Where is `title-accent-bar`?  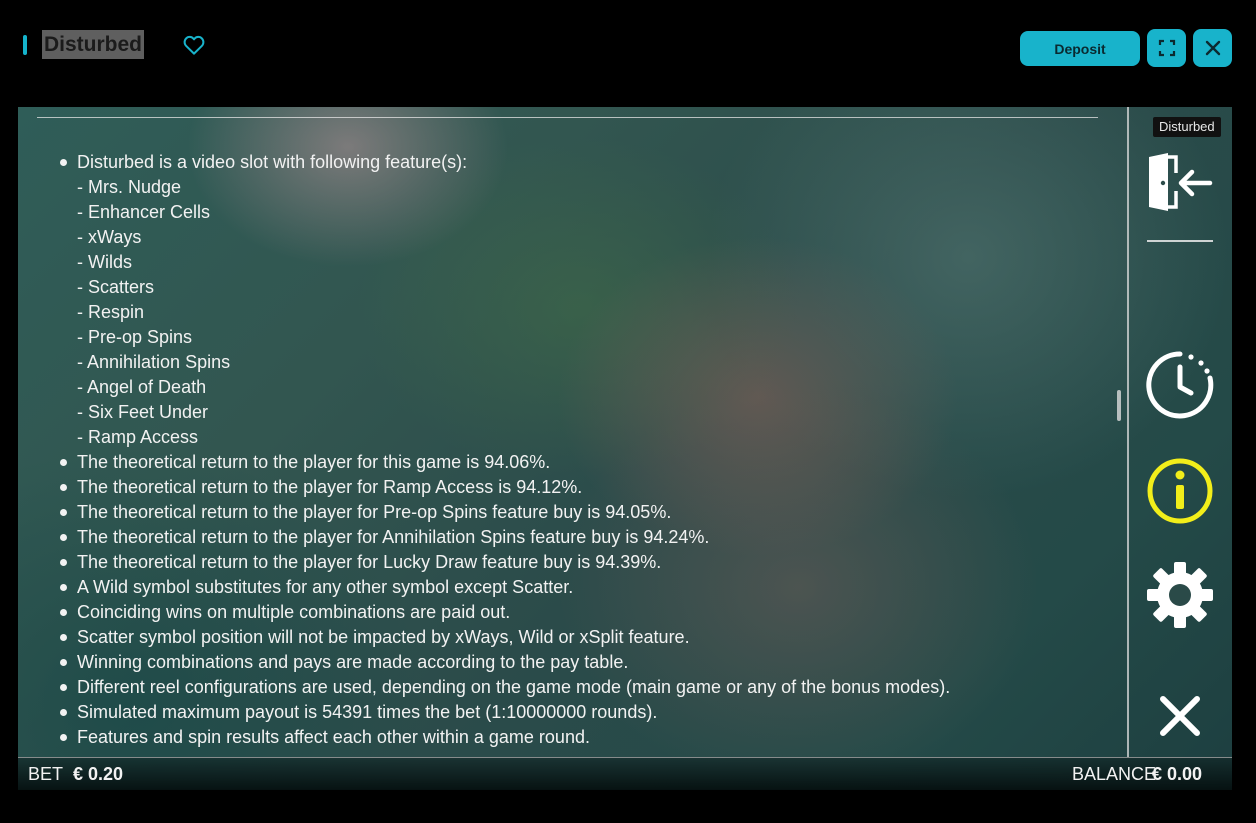 title-accent-bar is located at coordinates (25, 45).